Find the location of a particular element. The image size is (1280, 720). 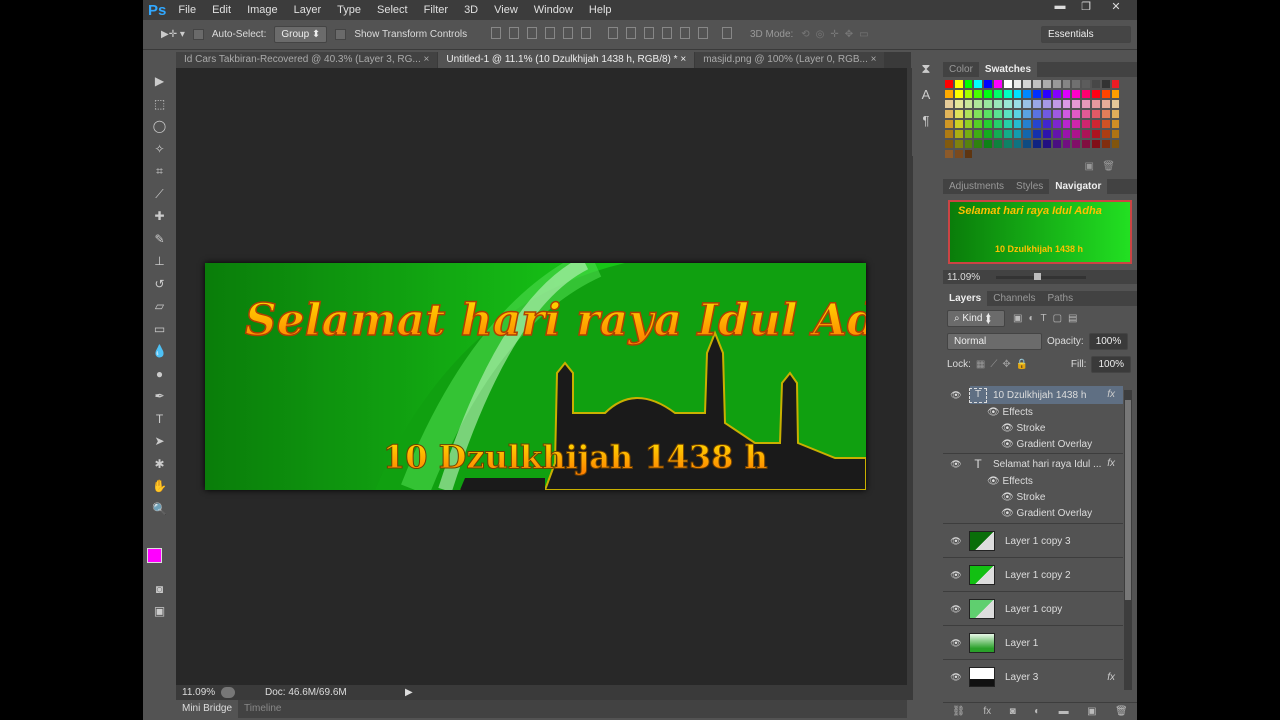

menu-window: Window is located at coordinates (553, 10).